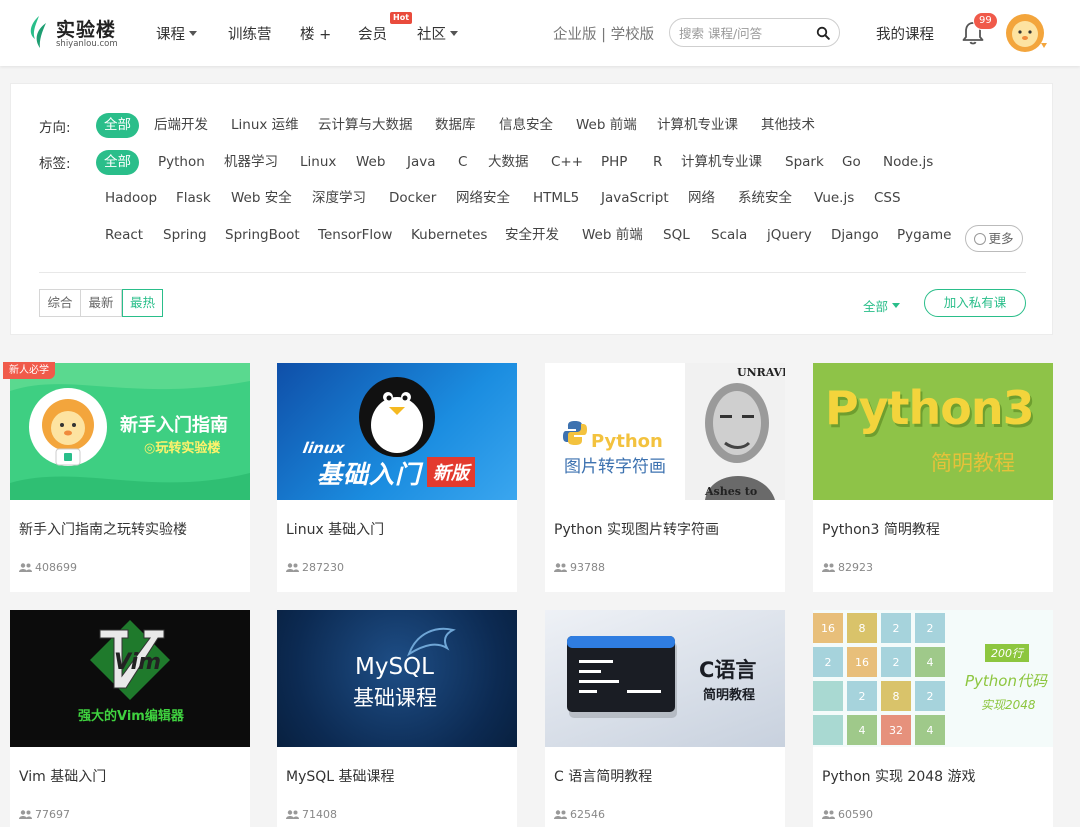 Image resolution: width=1080 pixels, height=827 pixels. I want to click on tag-chip: Flask, so click(193, 198).